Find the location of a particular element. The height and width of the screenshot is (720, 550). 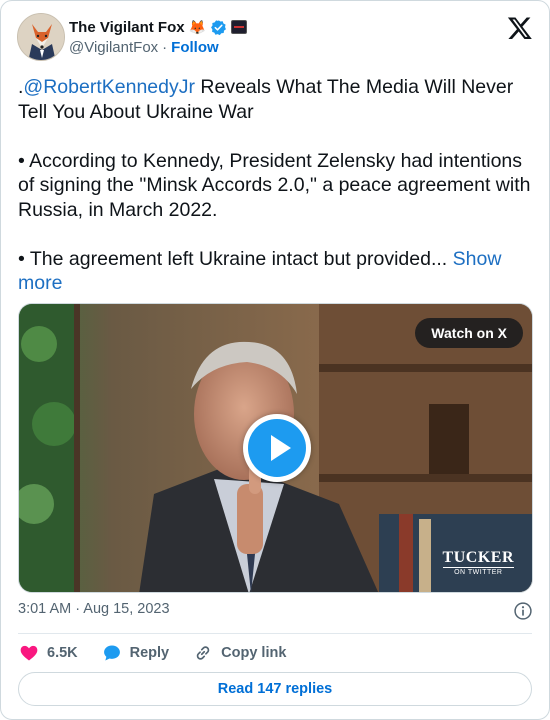

fox-avatar-icon is located at coordinates (41, 37).